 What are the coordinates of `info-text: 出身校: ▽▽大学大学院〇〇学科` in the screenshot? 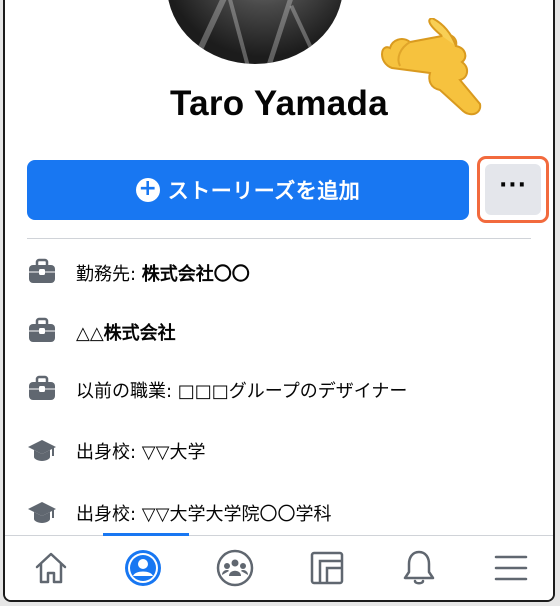 It's located at (204, 514).